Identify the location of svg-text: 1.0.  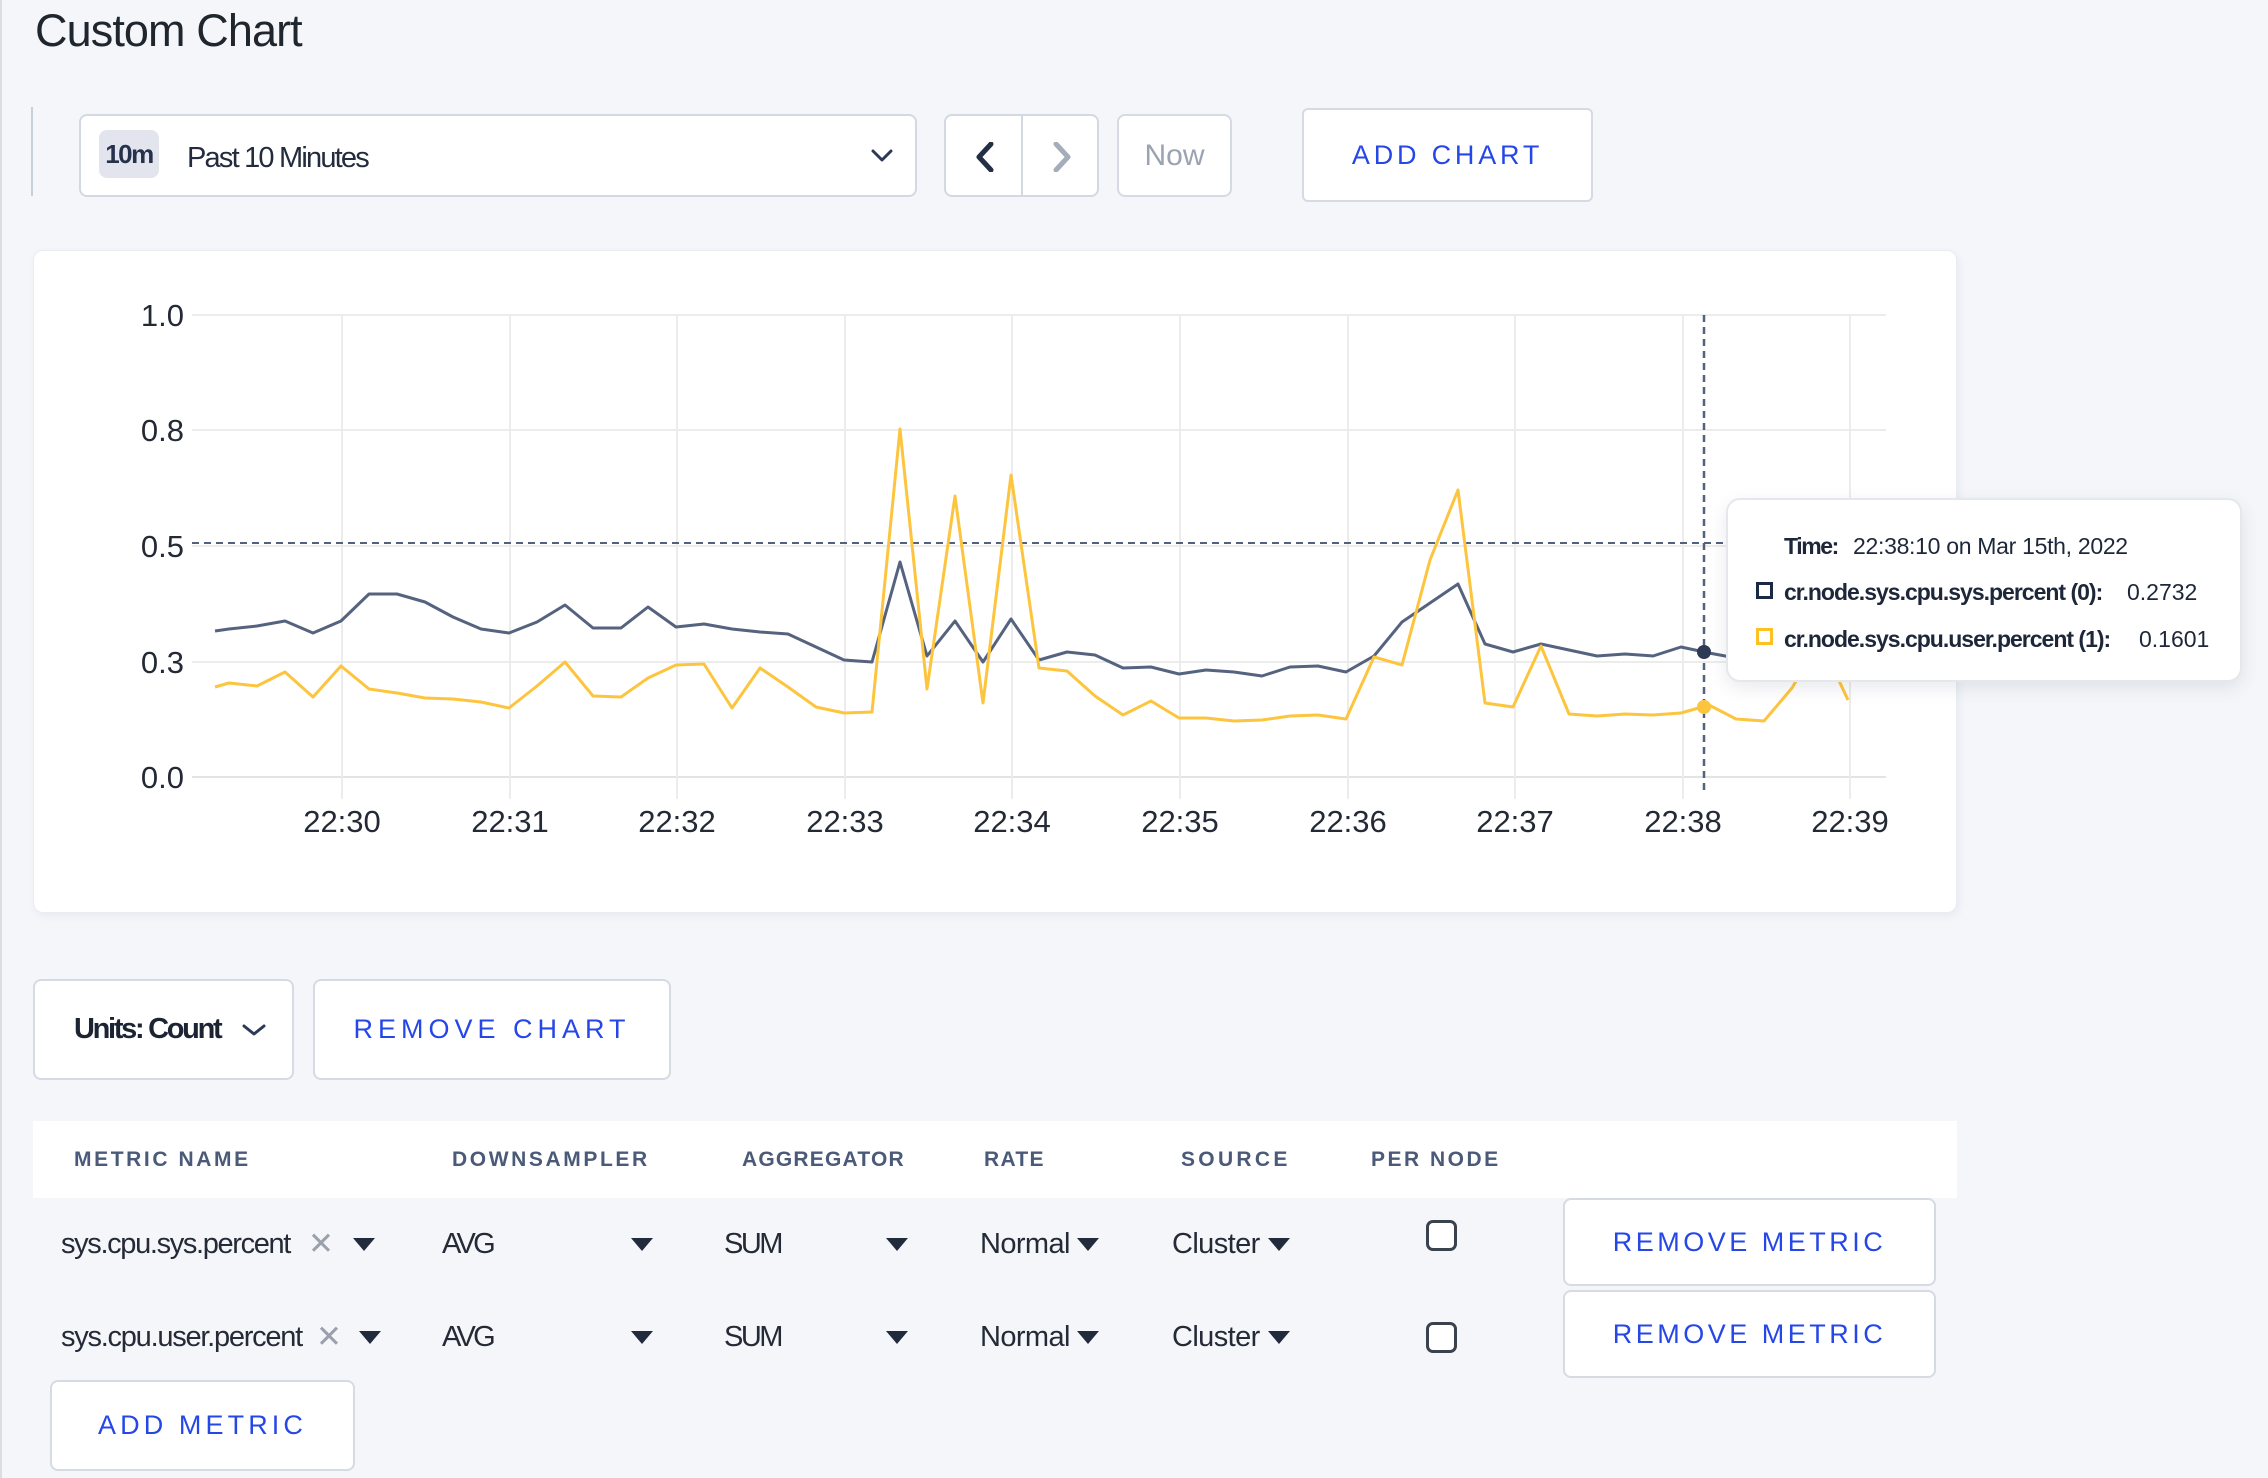
(162, 315).